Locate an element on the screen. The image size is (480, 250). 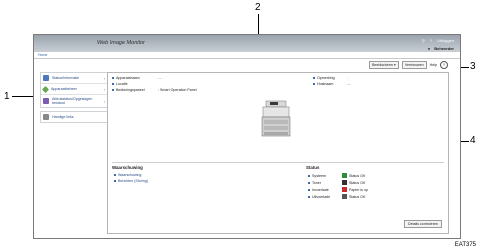
sidebar-item-label: Status/Informatie is located at coordinates (66, 78).